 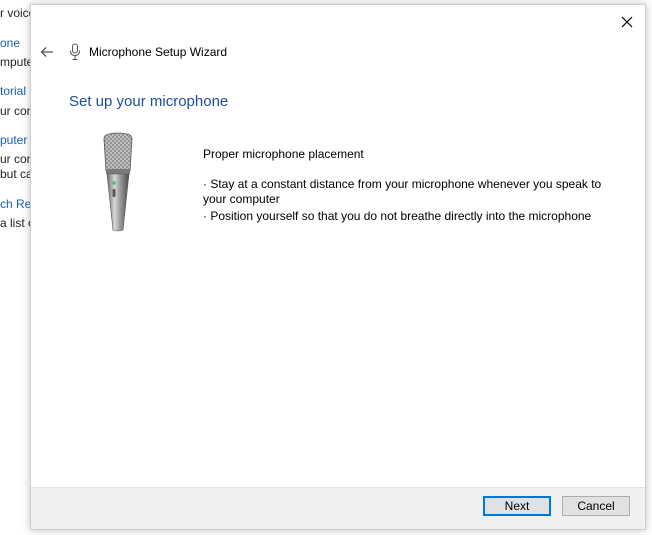 I want to click on window-title: Microphone Setup Wizard, so click(x=158, y=52).